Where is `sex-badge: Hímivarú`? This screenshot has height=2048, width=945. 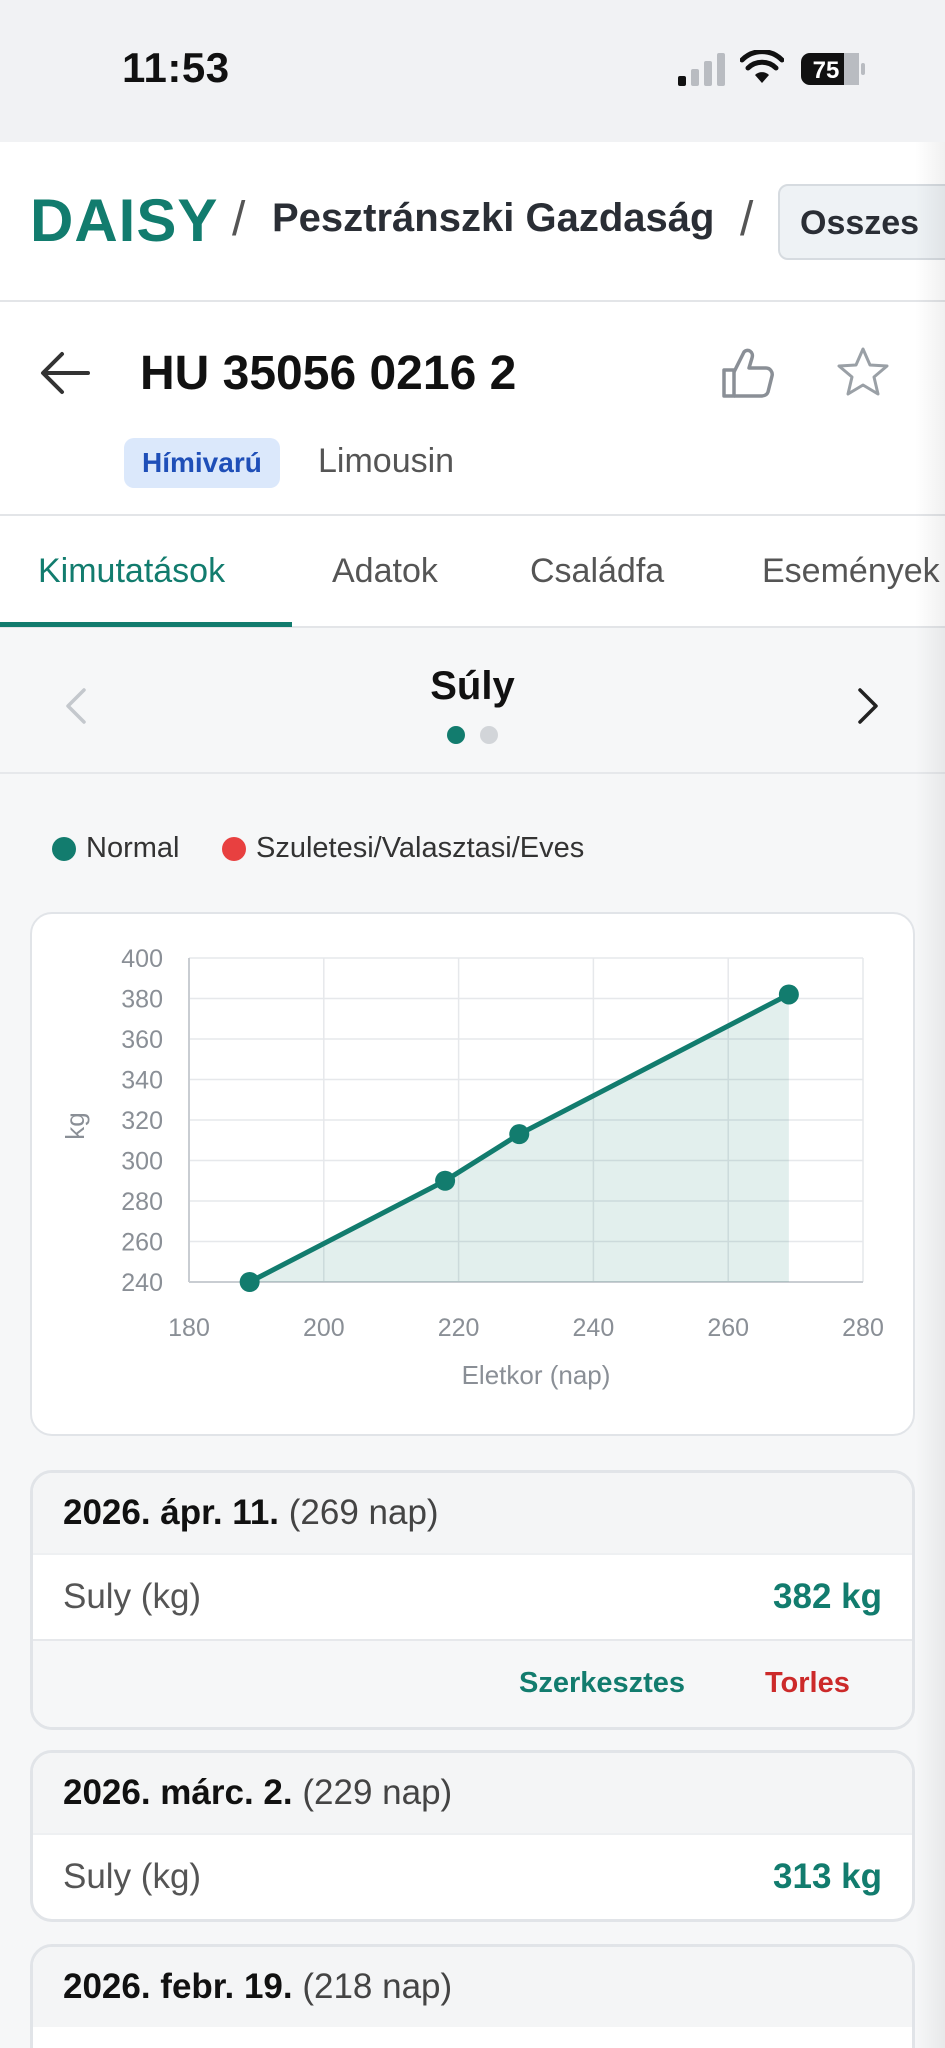 sex-badge: Hímivarú is located at coordinates (202, 463).